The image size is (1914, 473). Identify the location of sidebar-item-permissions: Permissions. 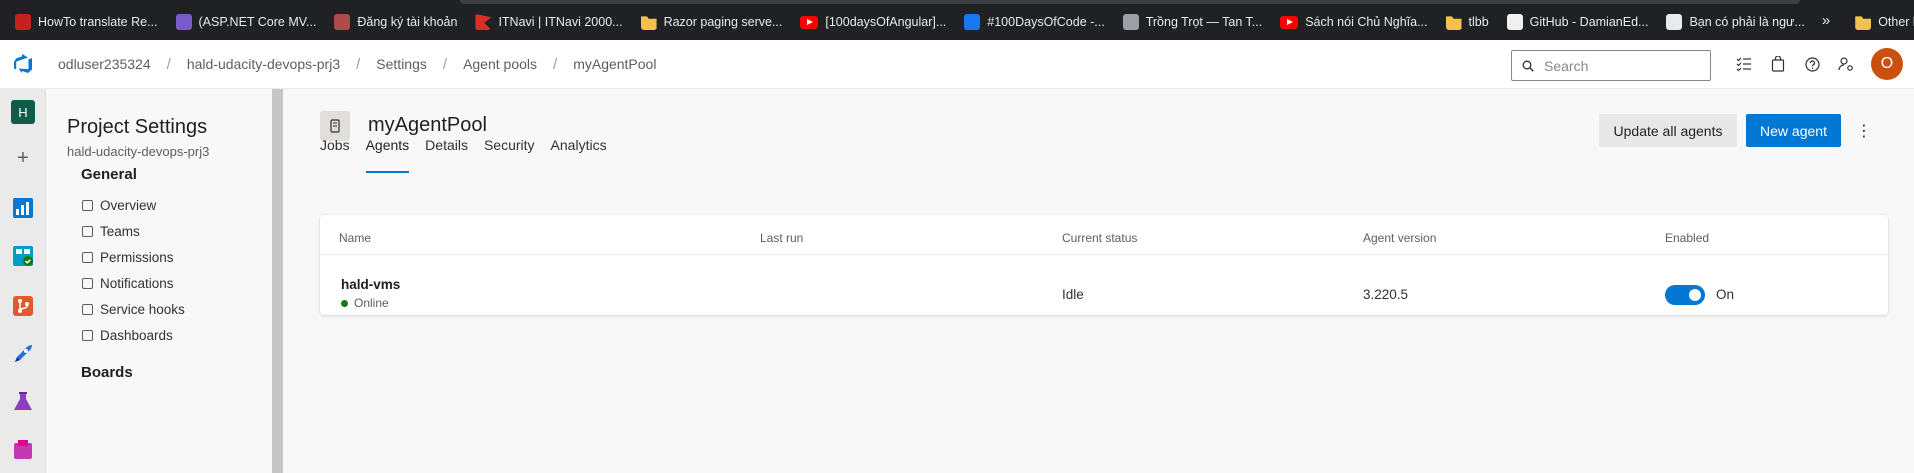
(128, 257).